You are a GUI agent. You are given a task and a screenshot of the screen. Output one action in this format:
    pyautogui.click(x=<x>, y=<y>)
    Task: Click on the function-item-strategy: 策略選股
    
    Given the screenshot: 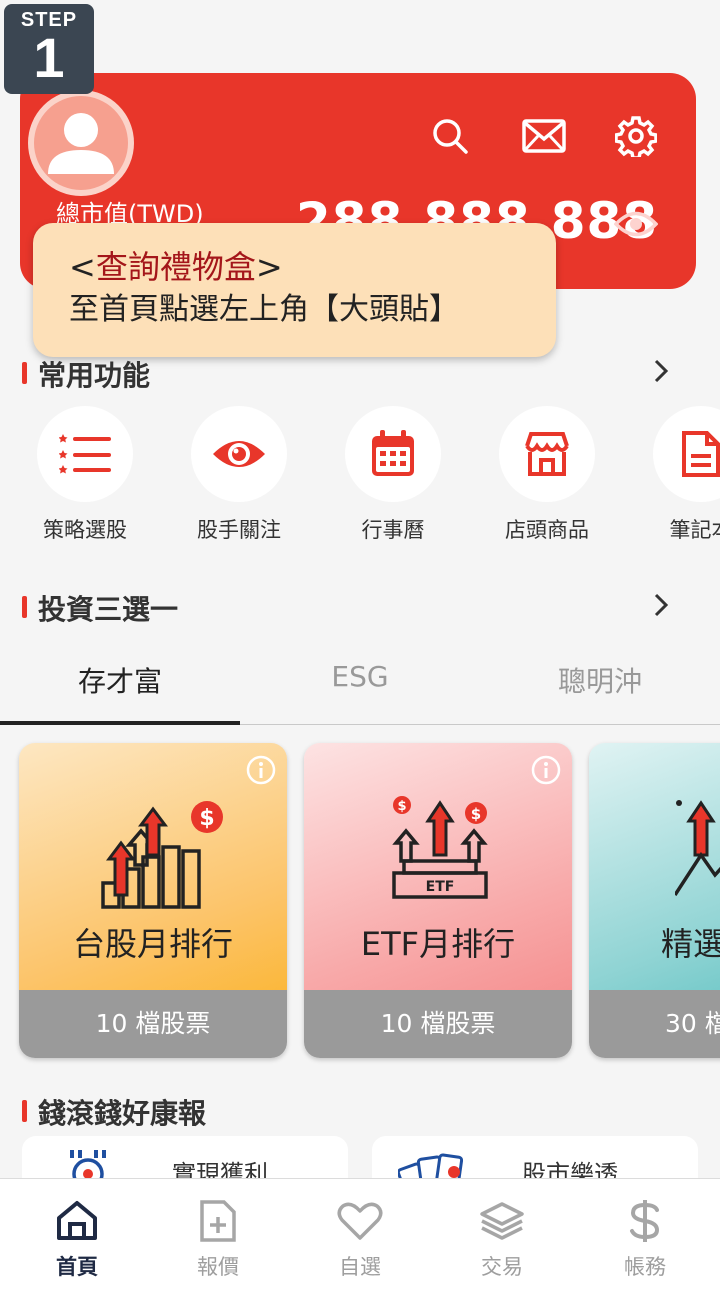 What is the action you would take?
    pyautogui.click(x=85, y=475)
    